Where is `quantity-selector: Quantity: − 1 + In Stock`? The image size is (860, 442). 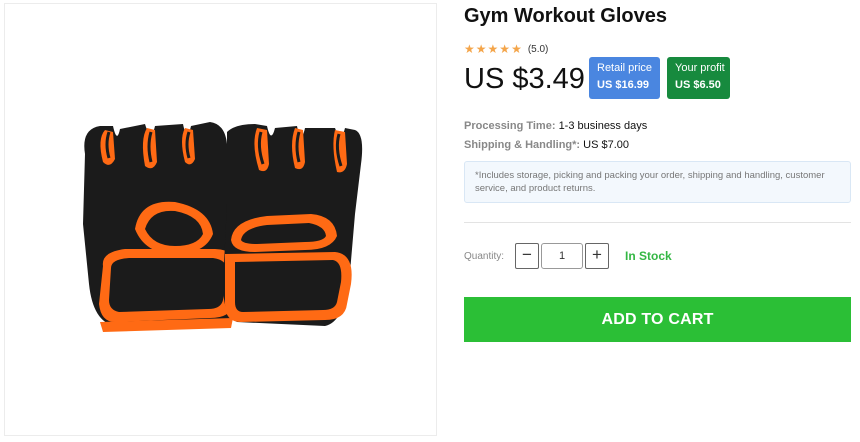
quantity-selector: Quantity: − 1 + In Stock is located at coordinates (568, 256).